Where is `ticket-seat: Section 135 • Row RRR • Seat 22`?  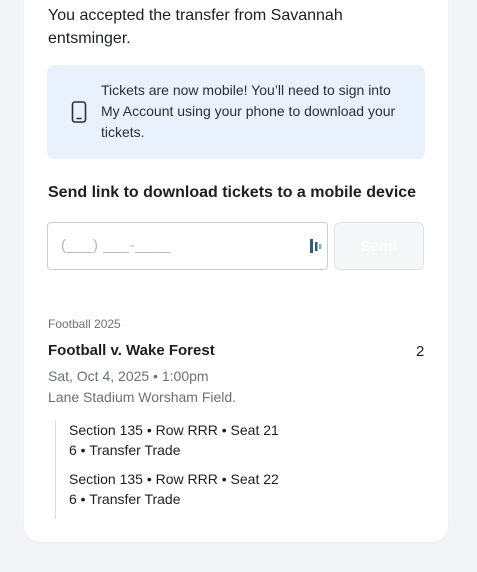
ticket-seat: Section 135 • Row RRR • Seat 22 is located at coordinates (174, 479).